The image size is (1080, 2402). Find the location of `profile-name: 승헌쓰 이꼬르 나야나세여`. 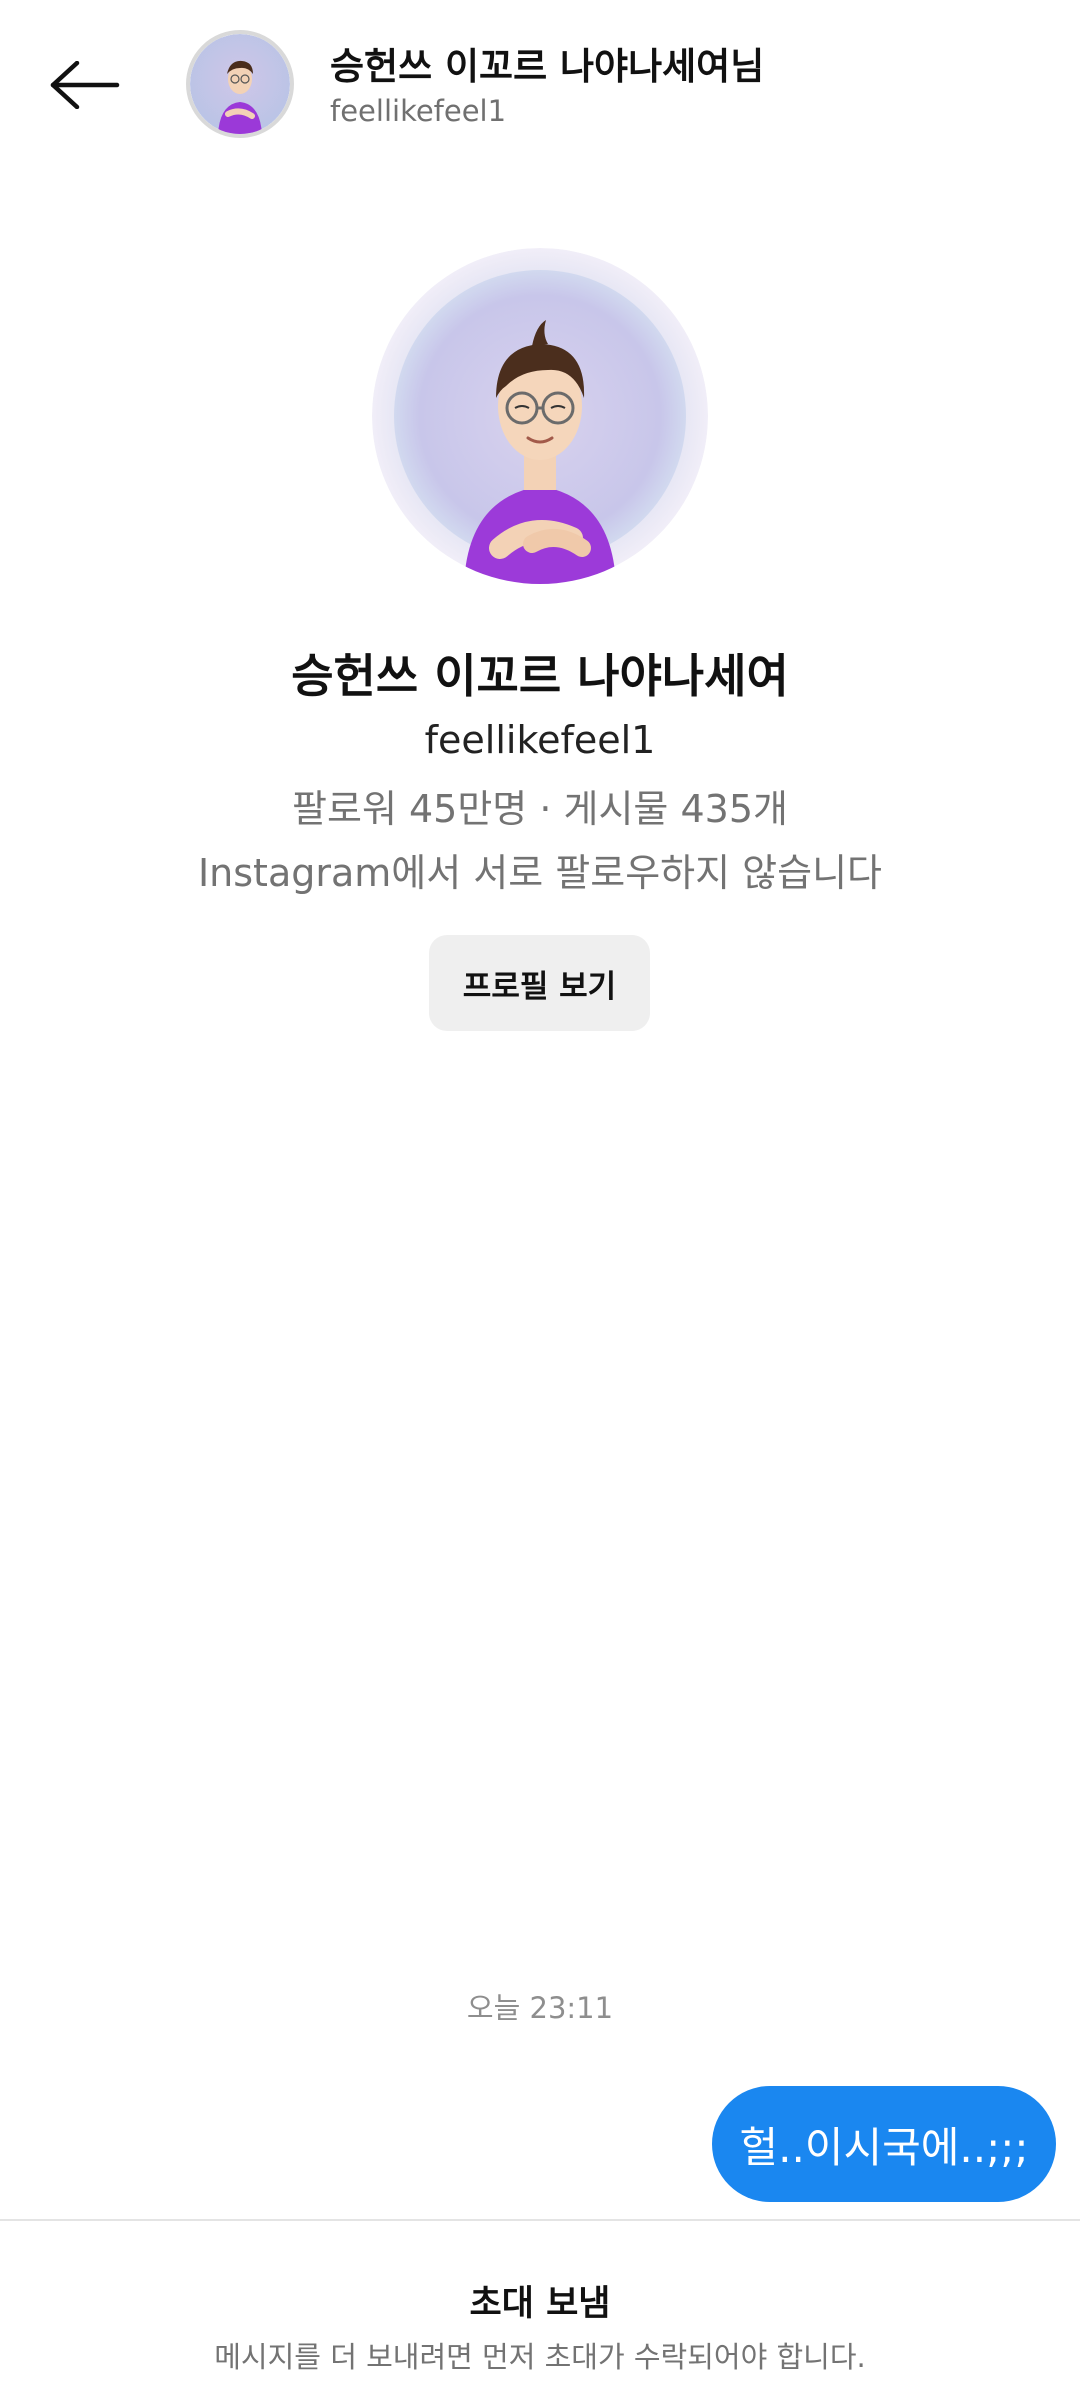

profile-name: 승헌쓰 이꼬르 나야나세여 is located at coordinates (540, 676).